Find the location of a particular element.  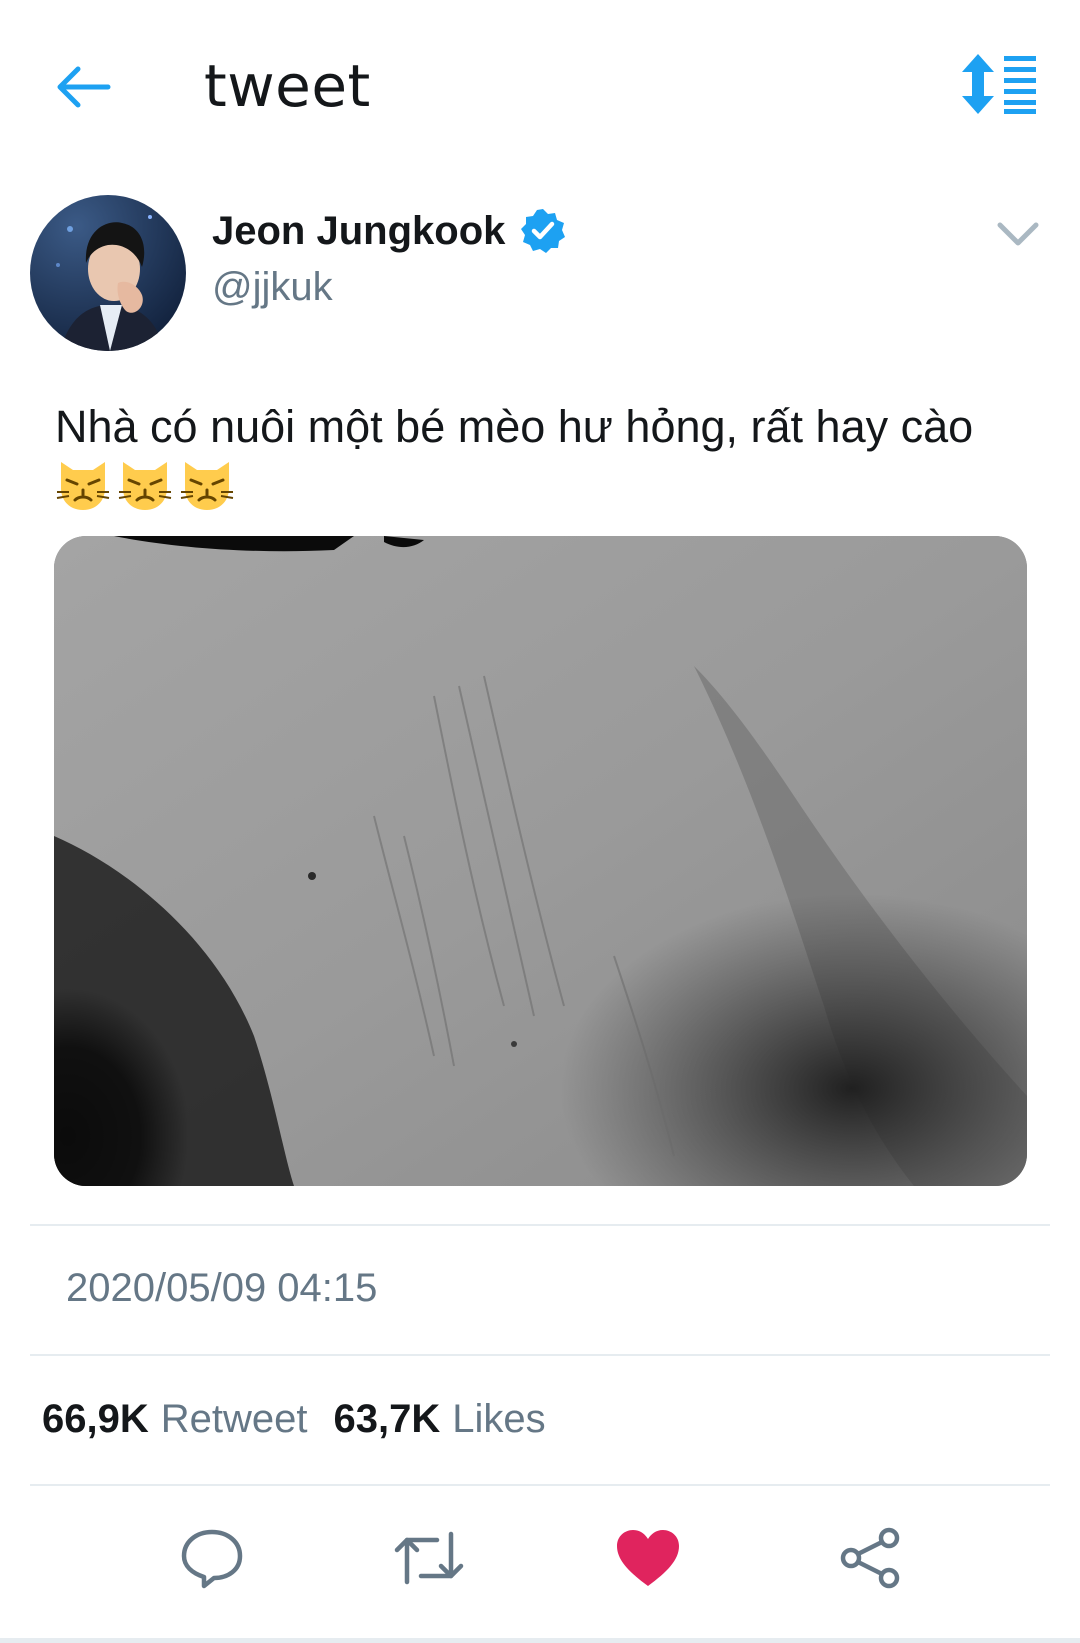

arrow-left-icon is located at coordinates (84, 87).